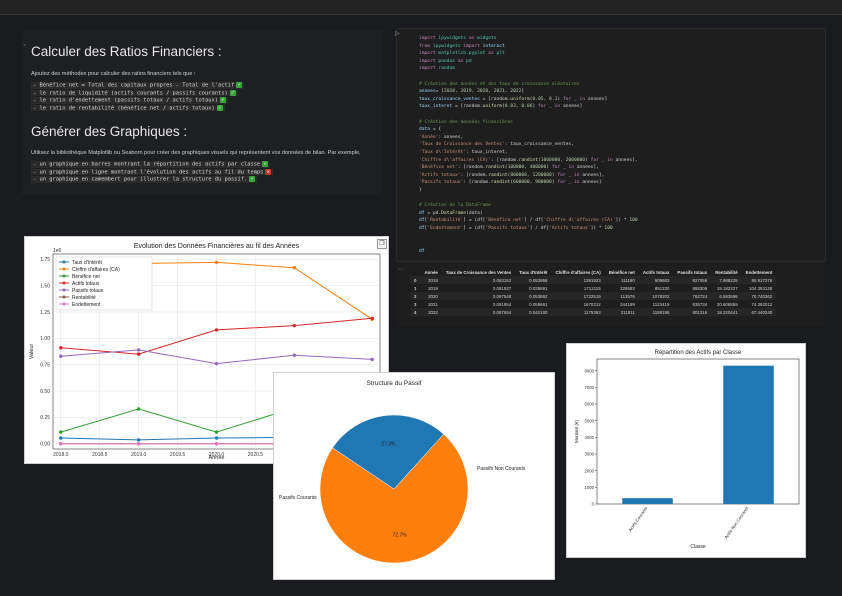 This screenshot has width=842, height=596. I want to click on column-header: Passifs totaux, so click(692, 272).